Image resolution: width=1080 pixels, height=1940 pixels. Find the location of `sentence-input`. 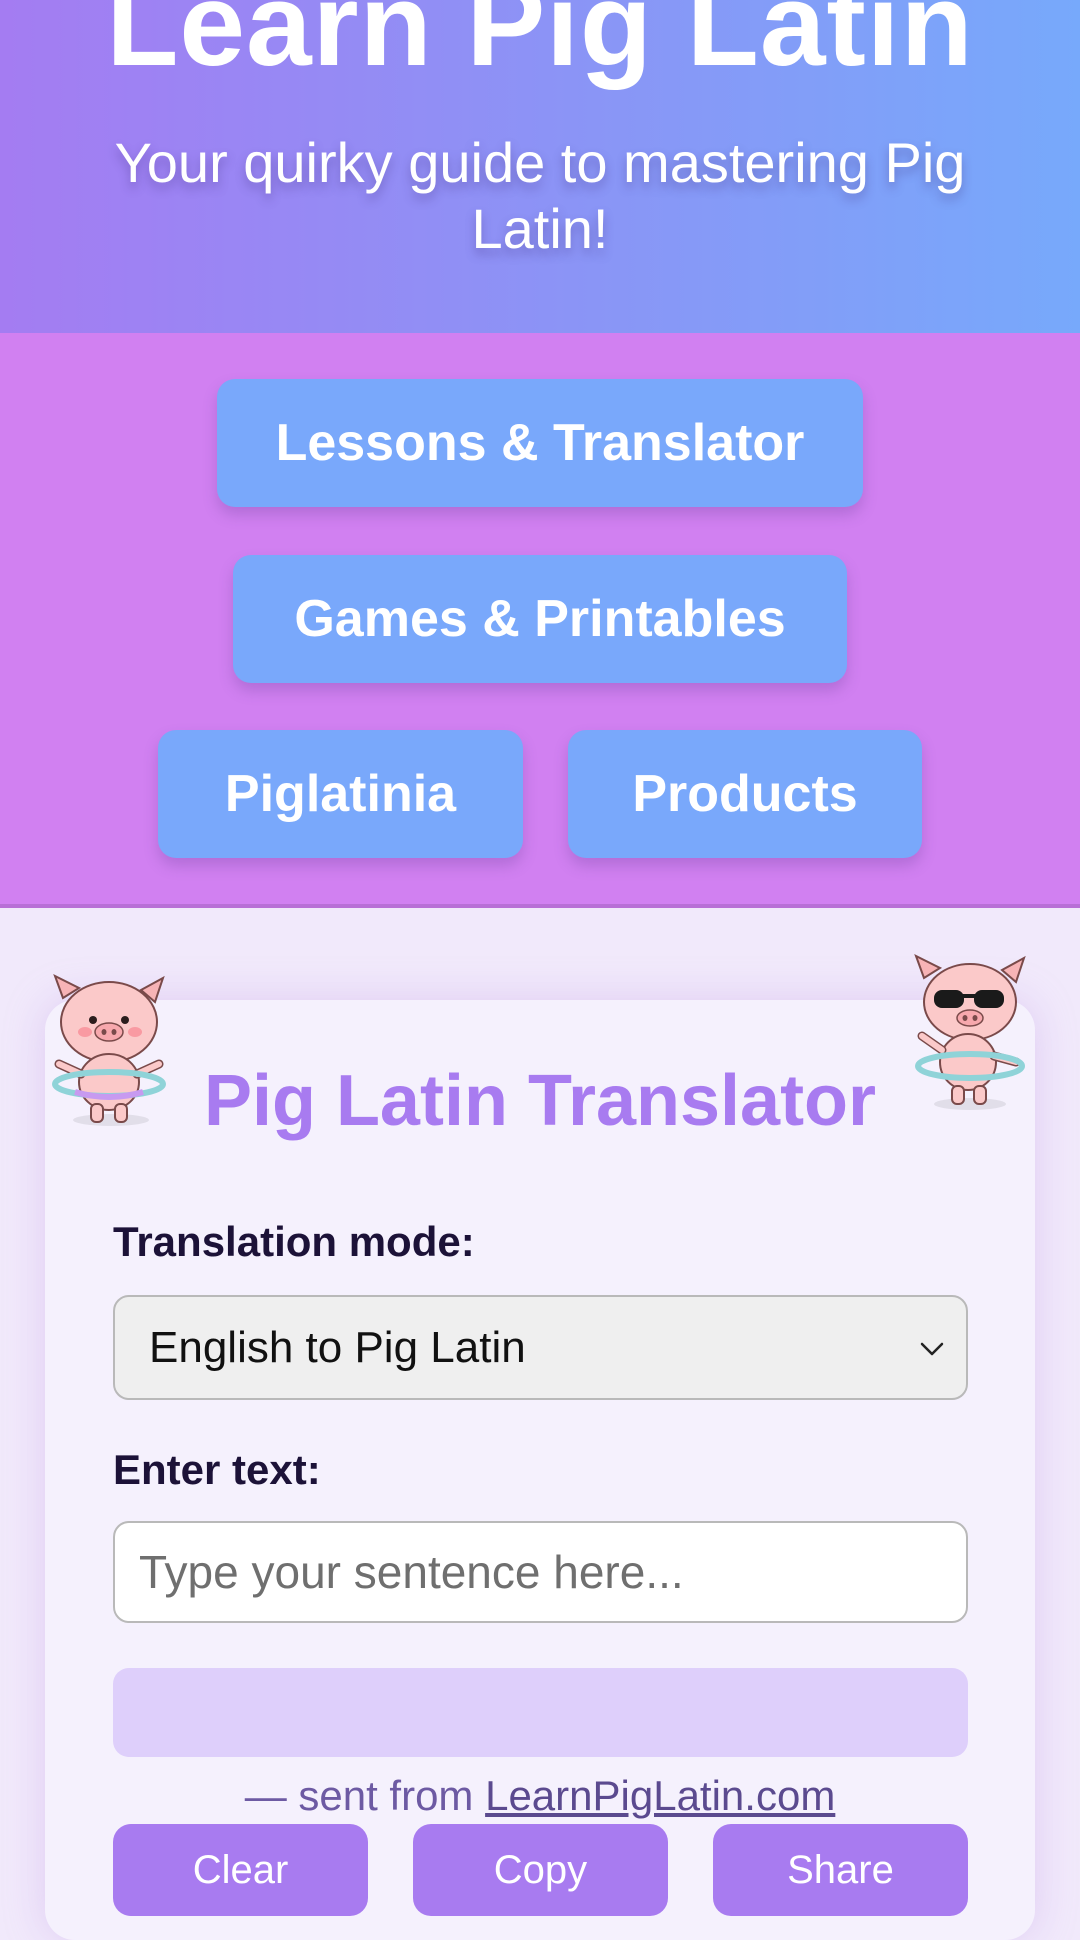

sentence-input is located at coordinates (540, 1572).